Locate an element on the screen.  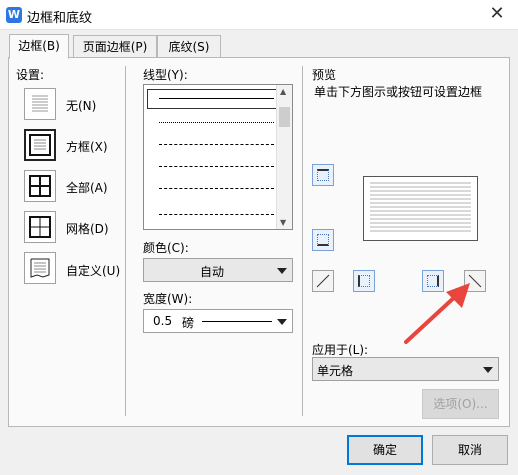
left-border-button is located at coordinates (364, 281).